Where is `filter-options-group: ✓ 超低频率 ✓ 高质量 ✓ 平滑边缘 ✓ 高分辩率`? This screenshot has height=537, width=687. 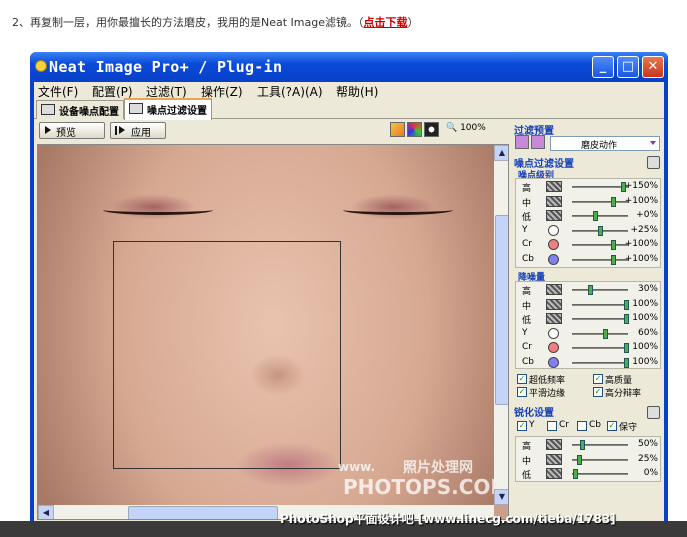
filter-options-group: ✓ 超低频率 ✓ 高质量 ✓ 平滑边缘 ✓ 高分辩率 is located at coordinates (588, 386).